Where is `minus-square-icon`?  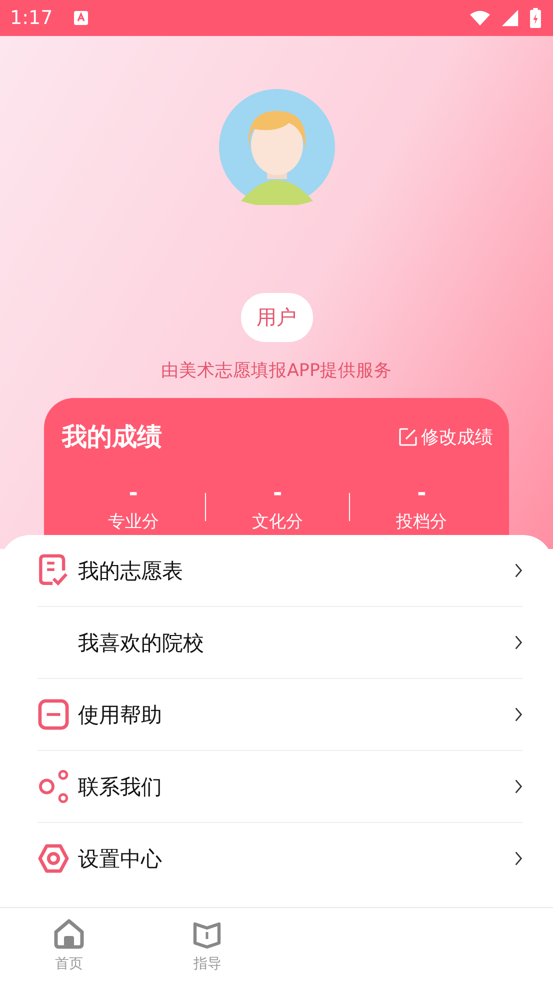 minus-square-icon is located at coordinates (53, 714).